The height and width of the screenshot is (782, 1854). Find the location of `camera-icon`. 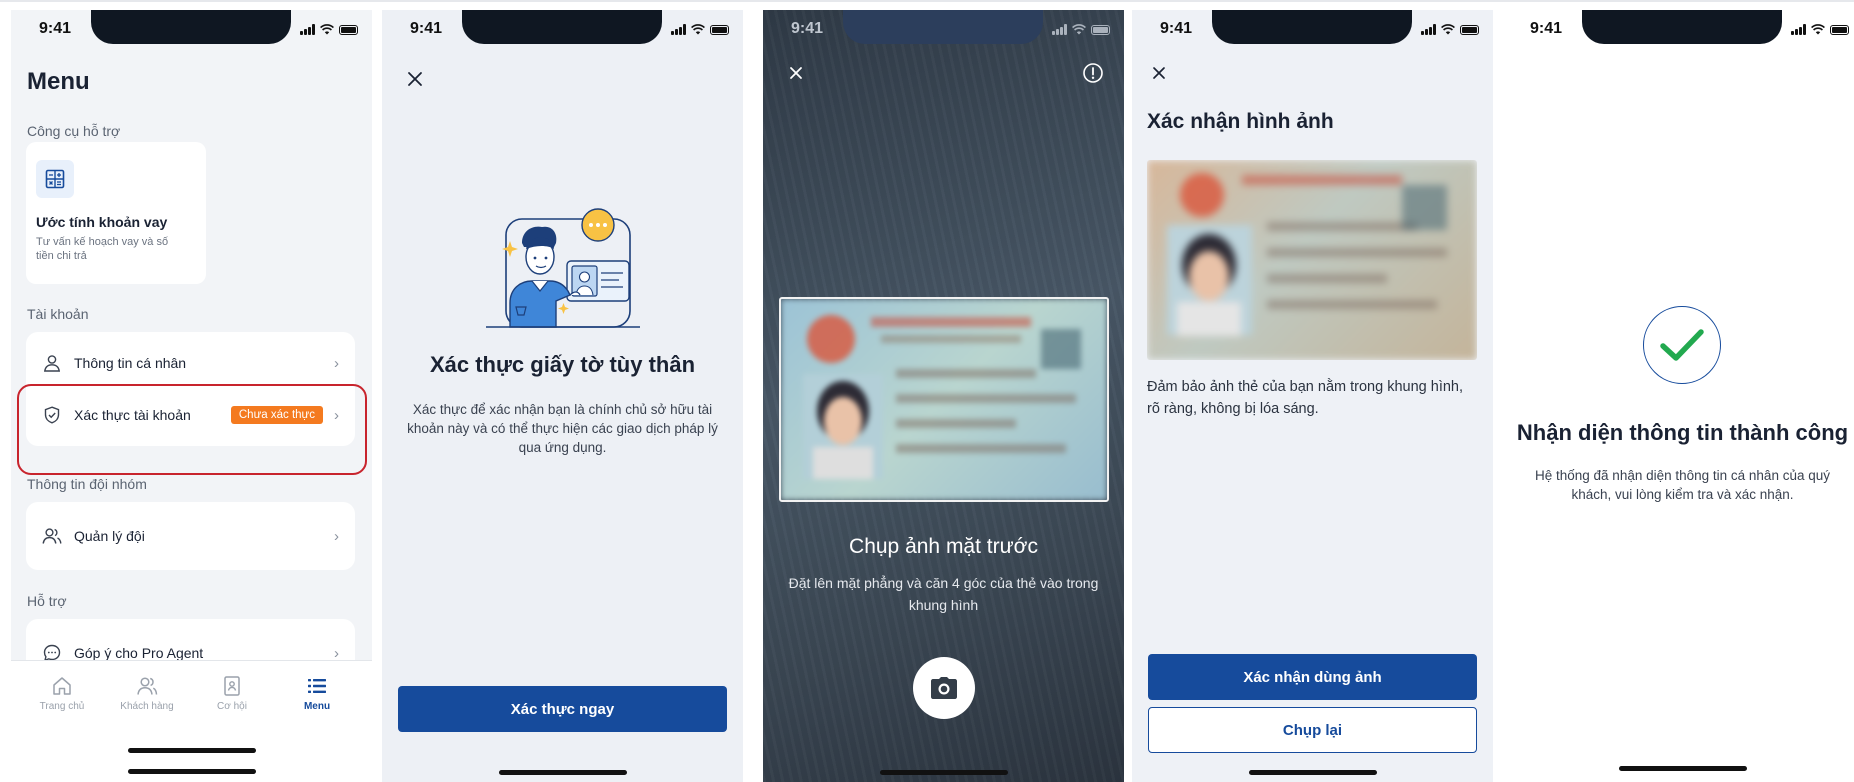

camera-icon is located at coordinates (944, 688).